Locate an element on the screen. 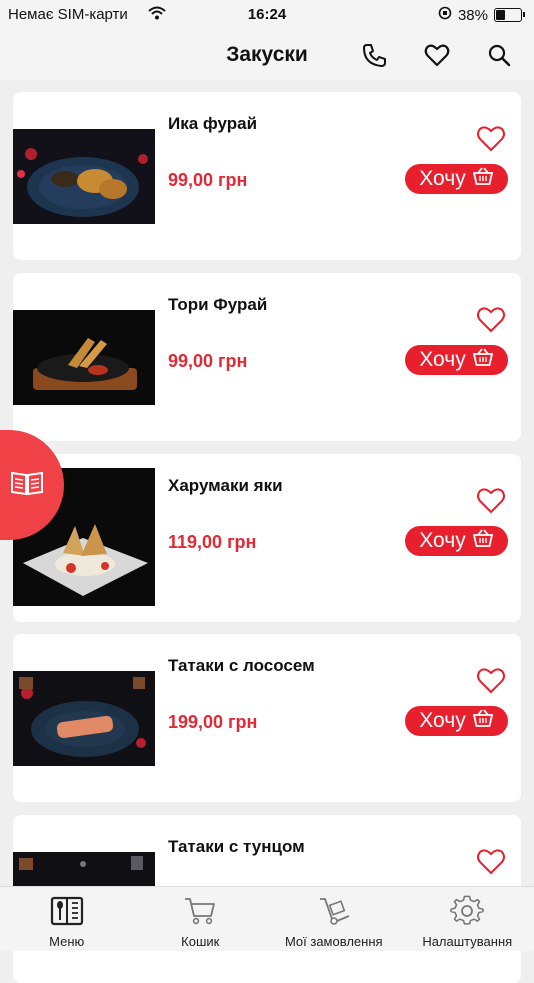  product-name: Тори Фурай is located at coordinates (217, 305).